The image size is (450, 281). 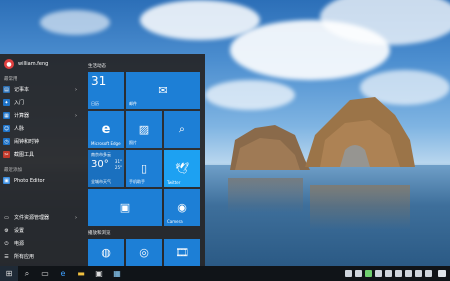 What do you see at coordinates (174, 182) in the screenshot?
I see `tile-label: Twitter` at bounding box center [174, 182].